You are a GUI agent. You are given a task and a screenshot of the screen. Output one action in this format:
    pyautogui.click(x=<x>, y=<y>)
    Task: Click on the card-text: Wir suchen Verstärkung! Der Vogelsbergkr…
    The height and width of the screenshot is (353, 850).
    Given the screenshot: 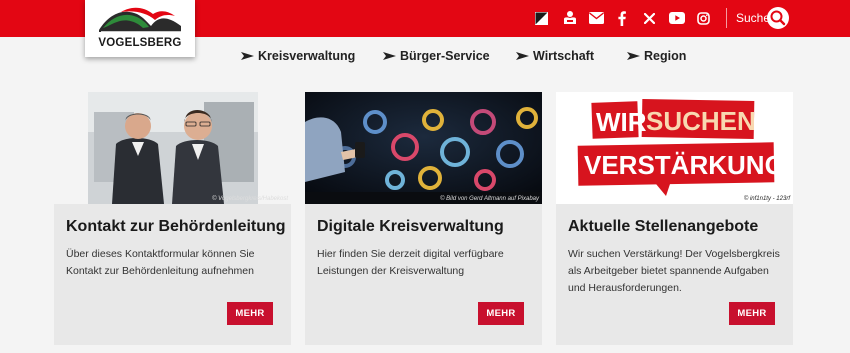 What is the action you would take?
    pyautogui.click(x=674, y=271)
    